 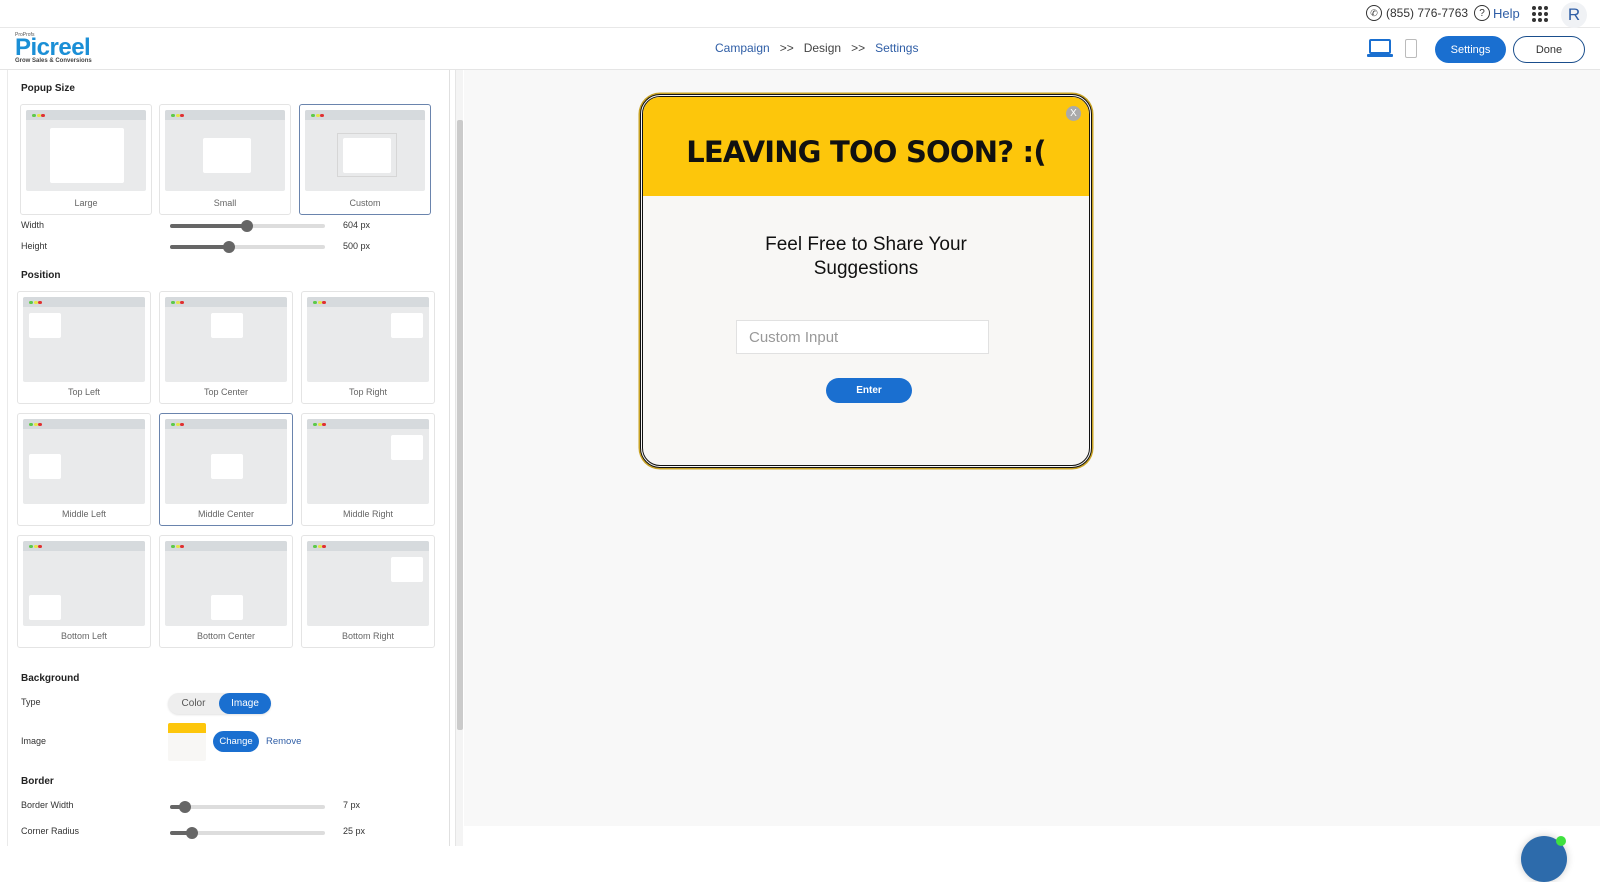 What do you see at coordinates (53, 61) in the screenshot?
I see `logo-tagline: Grow Sales & Conversions` at bounding box center [53, 61].